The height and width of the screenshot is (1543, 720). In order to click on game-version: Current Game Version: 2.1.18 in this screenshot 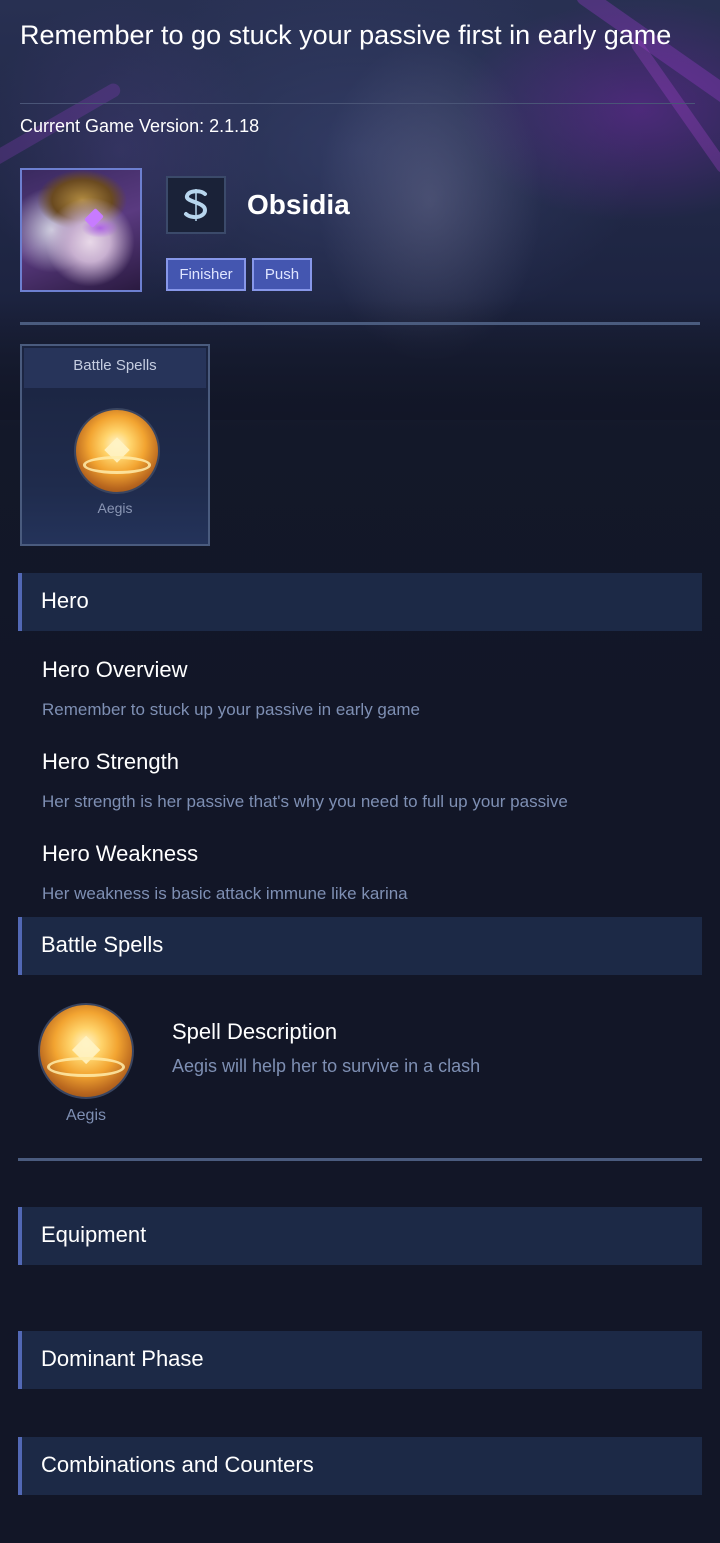, I will do `click(139, 126)`.